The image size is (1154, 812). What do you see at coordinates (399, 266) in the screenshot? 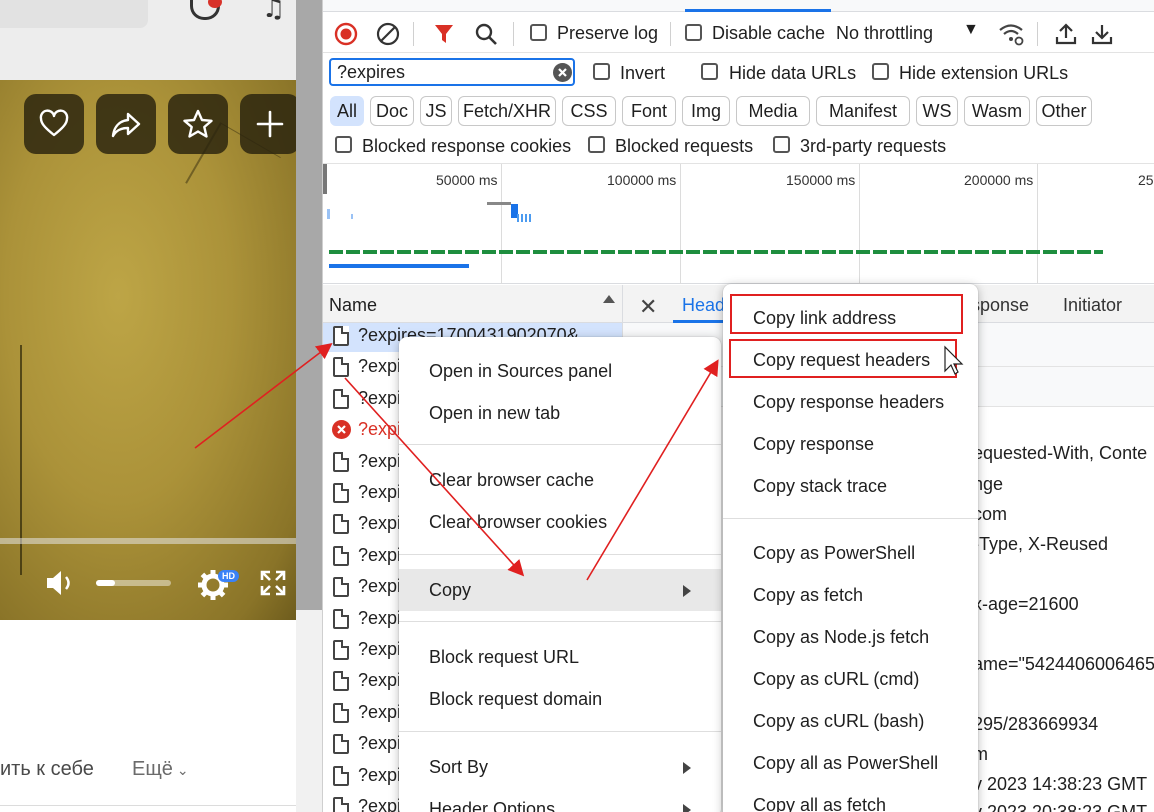
I see `timeline-blue-bar` at bounding box center [399, 266].